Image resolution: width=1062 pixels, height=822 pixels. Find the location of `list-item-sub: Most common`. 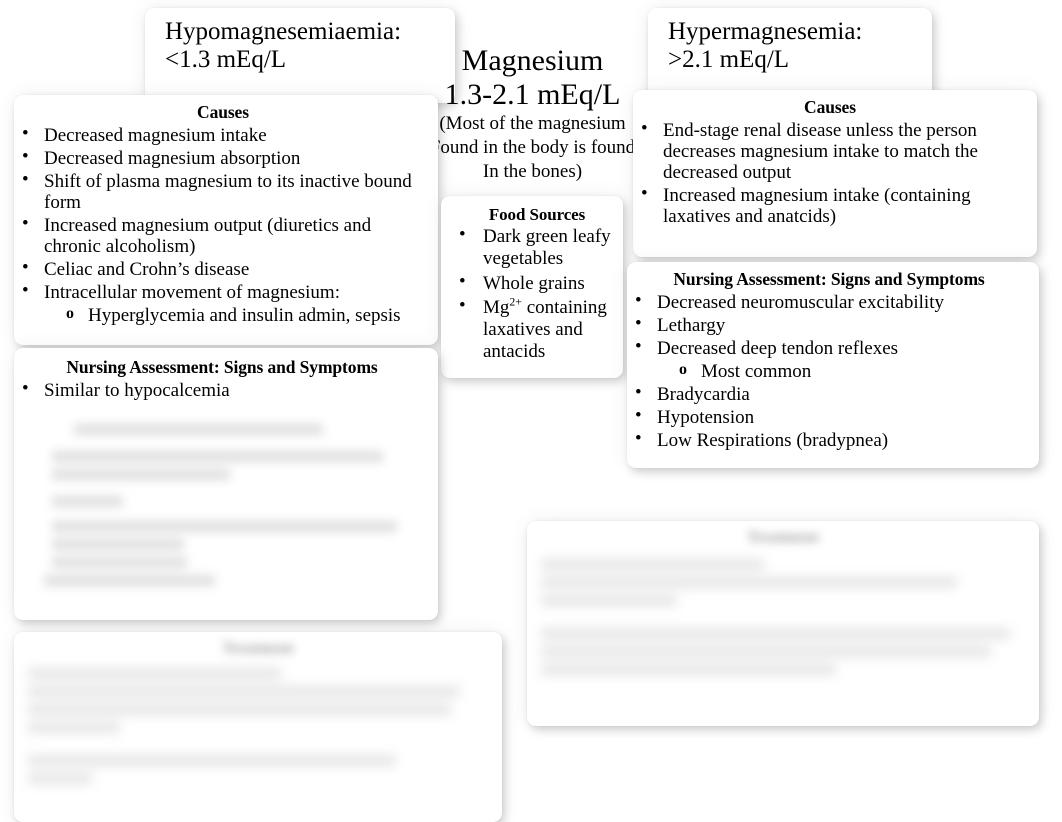

list-item-sub: Most common is located at coordinates (829, 371).